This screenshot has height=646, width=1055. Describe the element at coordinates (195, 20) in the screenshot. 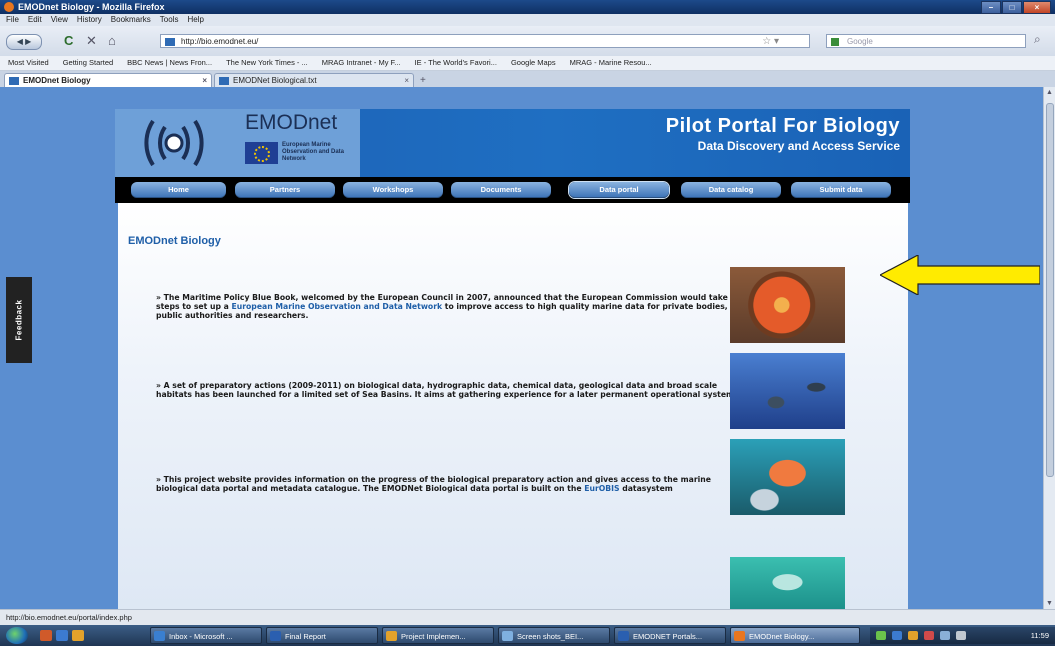

I see `menu-help: Help` at that location.